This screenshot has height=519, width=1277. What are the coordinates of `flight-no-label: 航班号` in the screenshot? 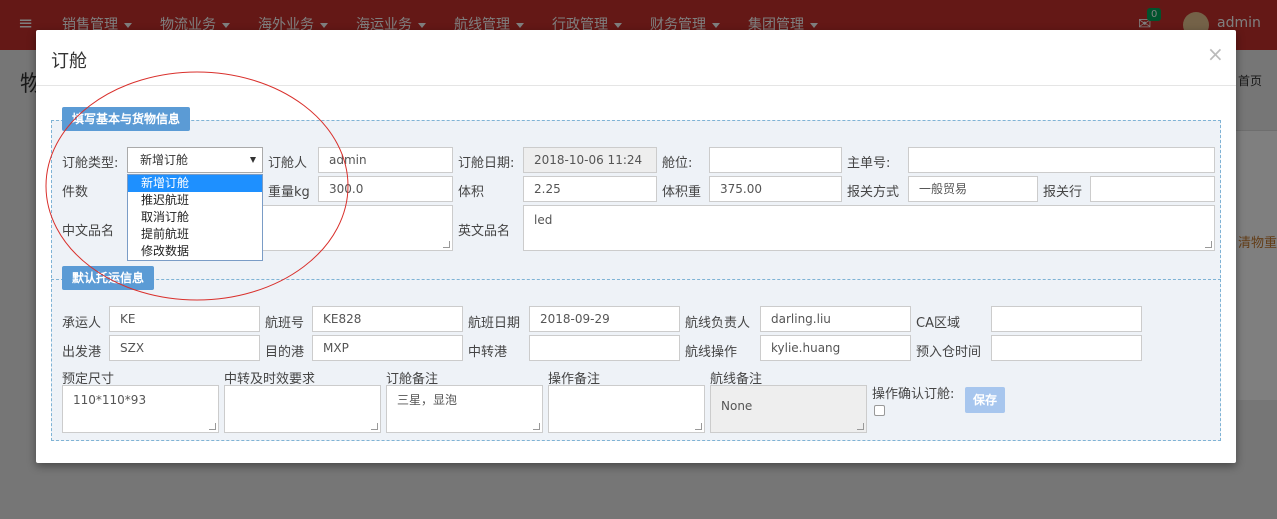 It's located at (285, 323).